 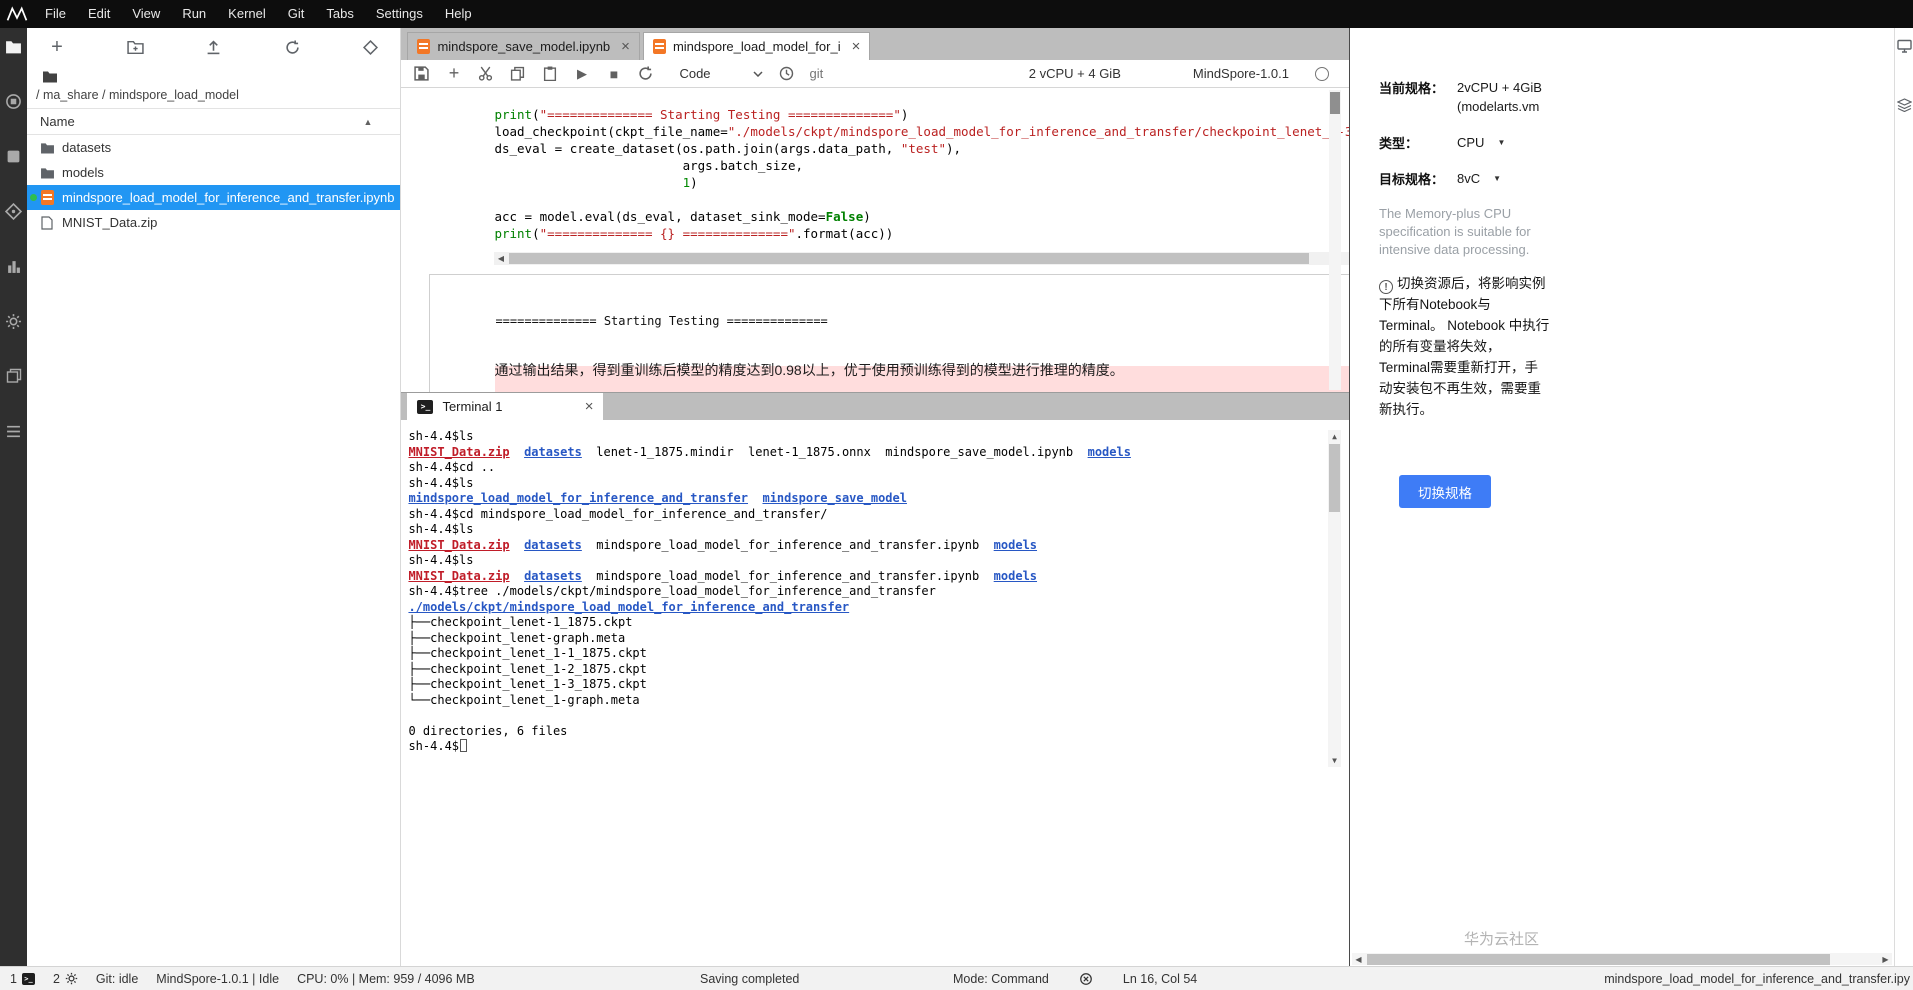 I want to click on file-item-models: models, so click(x=213, y=172).